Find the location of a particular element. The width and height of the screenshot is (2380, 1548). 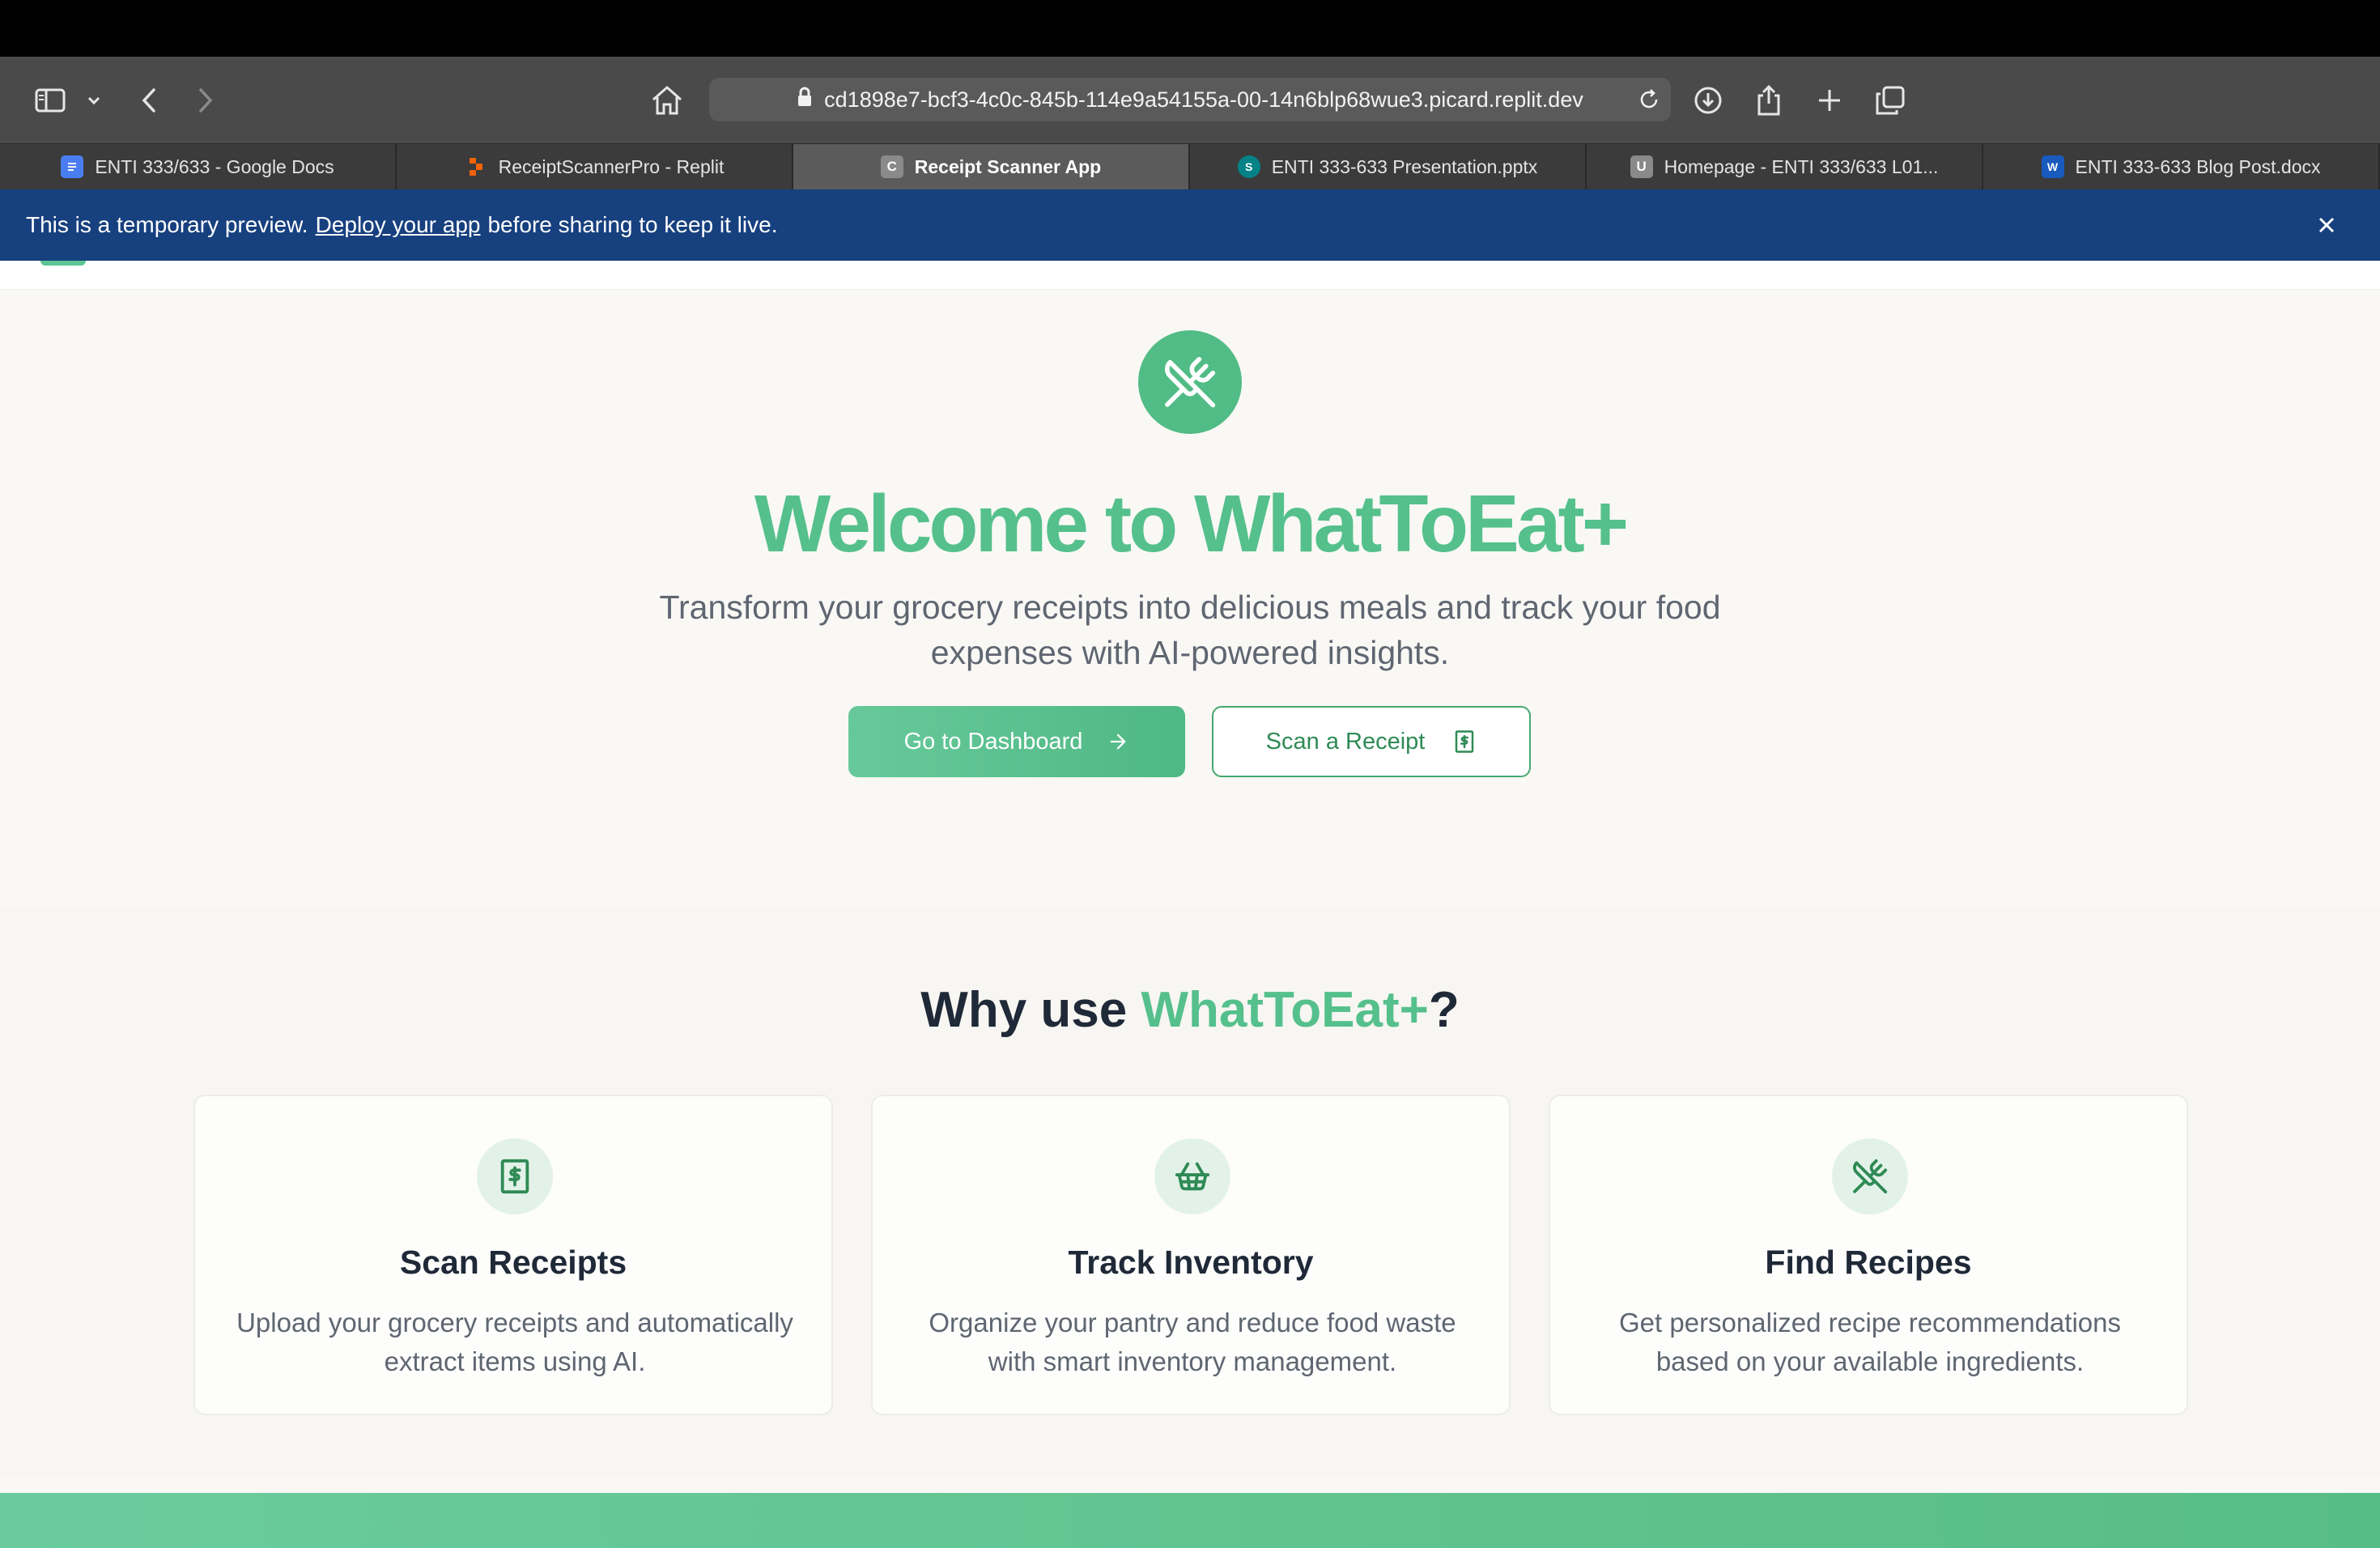

feature-title: Scan Receipts is located at coordinates (513, 1263).